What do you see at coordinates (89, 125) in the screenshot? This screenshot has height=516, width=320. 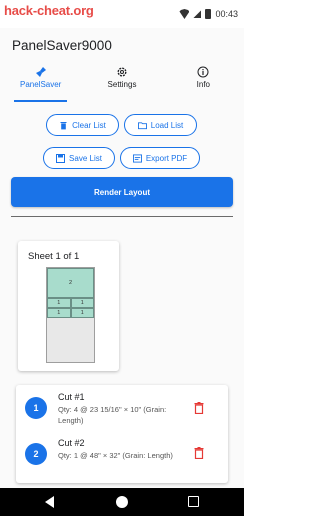 I see `clear-list-label: Clear List` at bounding box center [89, 125].